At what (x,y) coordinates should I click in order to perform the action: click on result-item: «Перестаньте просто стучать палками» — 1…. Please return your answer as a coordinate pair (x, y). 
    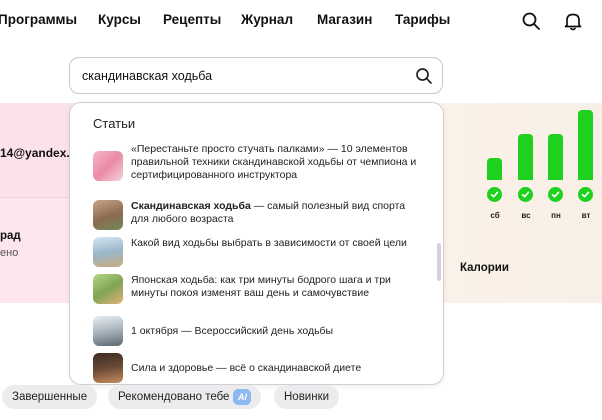
    Looking at the image, I should click on (258, 167).